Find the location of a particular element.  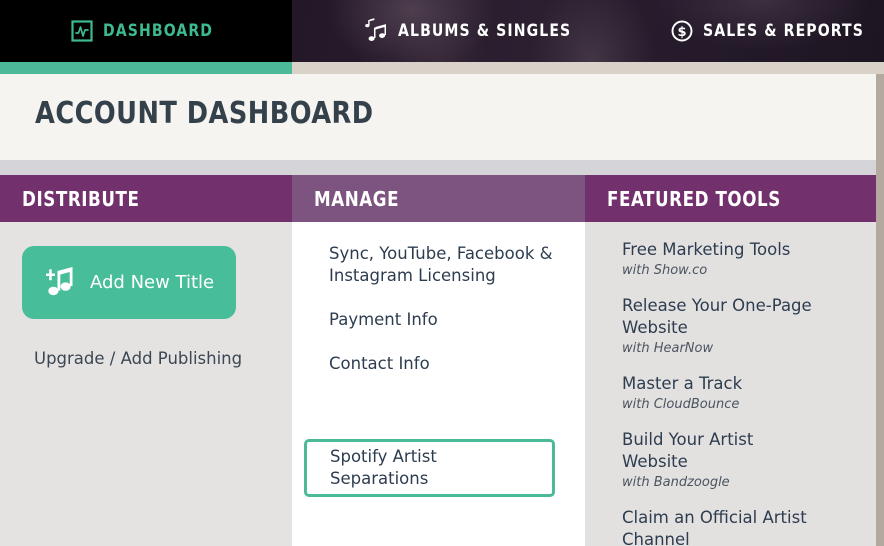

manage-link-spotify-artist-separations-highlight: Spotify Artist Separations is located at coordinates (429, 468).